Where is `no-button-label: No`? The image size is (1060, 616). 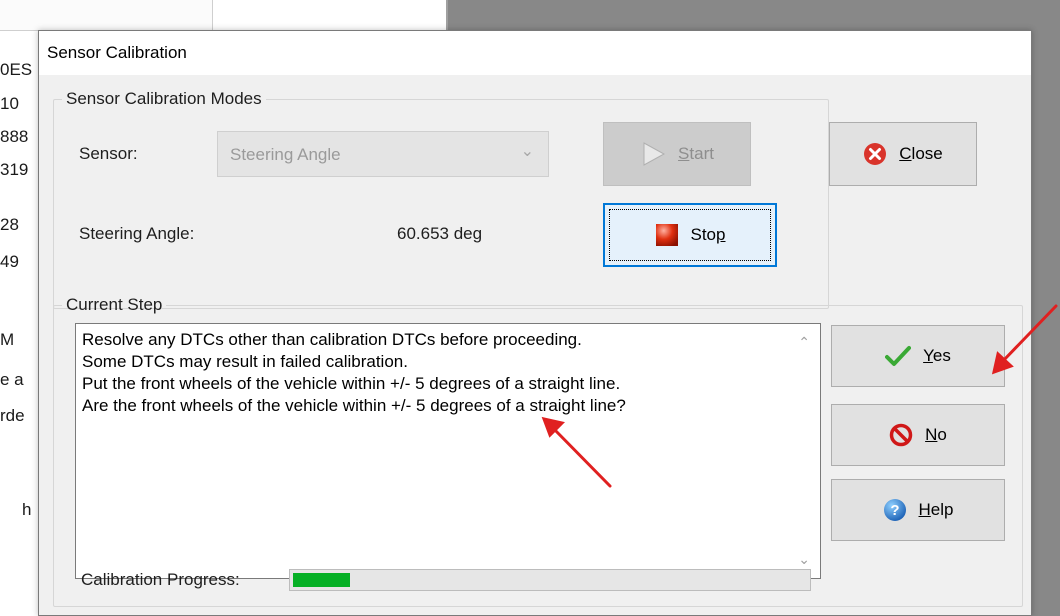
no-button-label: No is located at coordinates (936, 434).